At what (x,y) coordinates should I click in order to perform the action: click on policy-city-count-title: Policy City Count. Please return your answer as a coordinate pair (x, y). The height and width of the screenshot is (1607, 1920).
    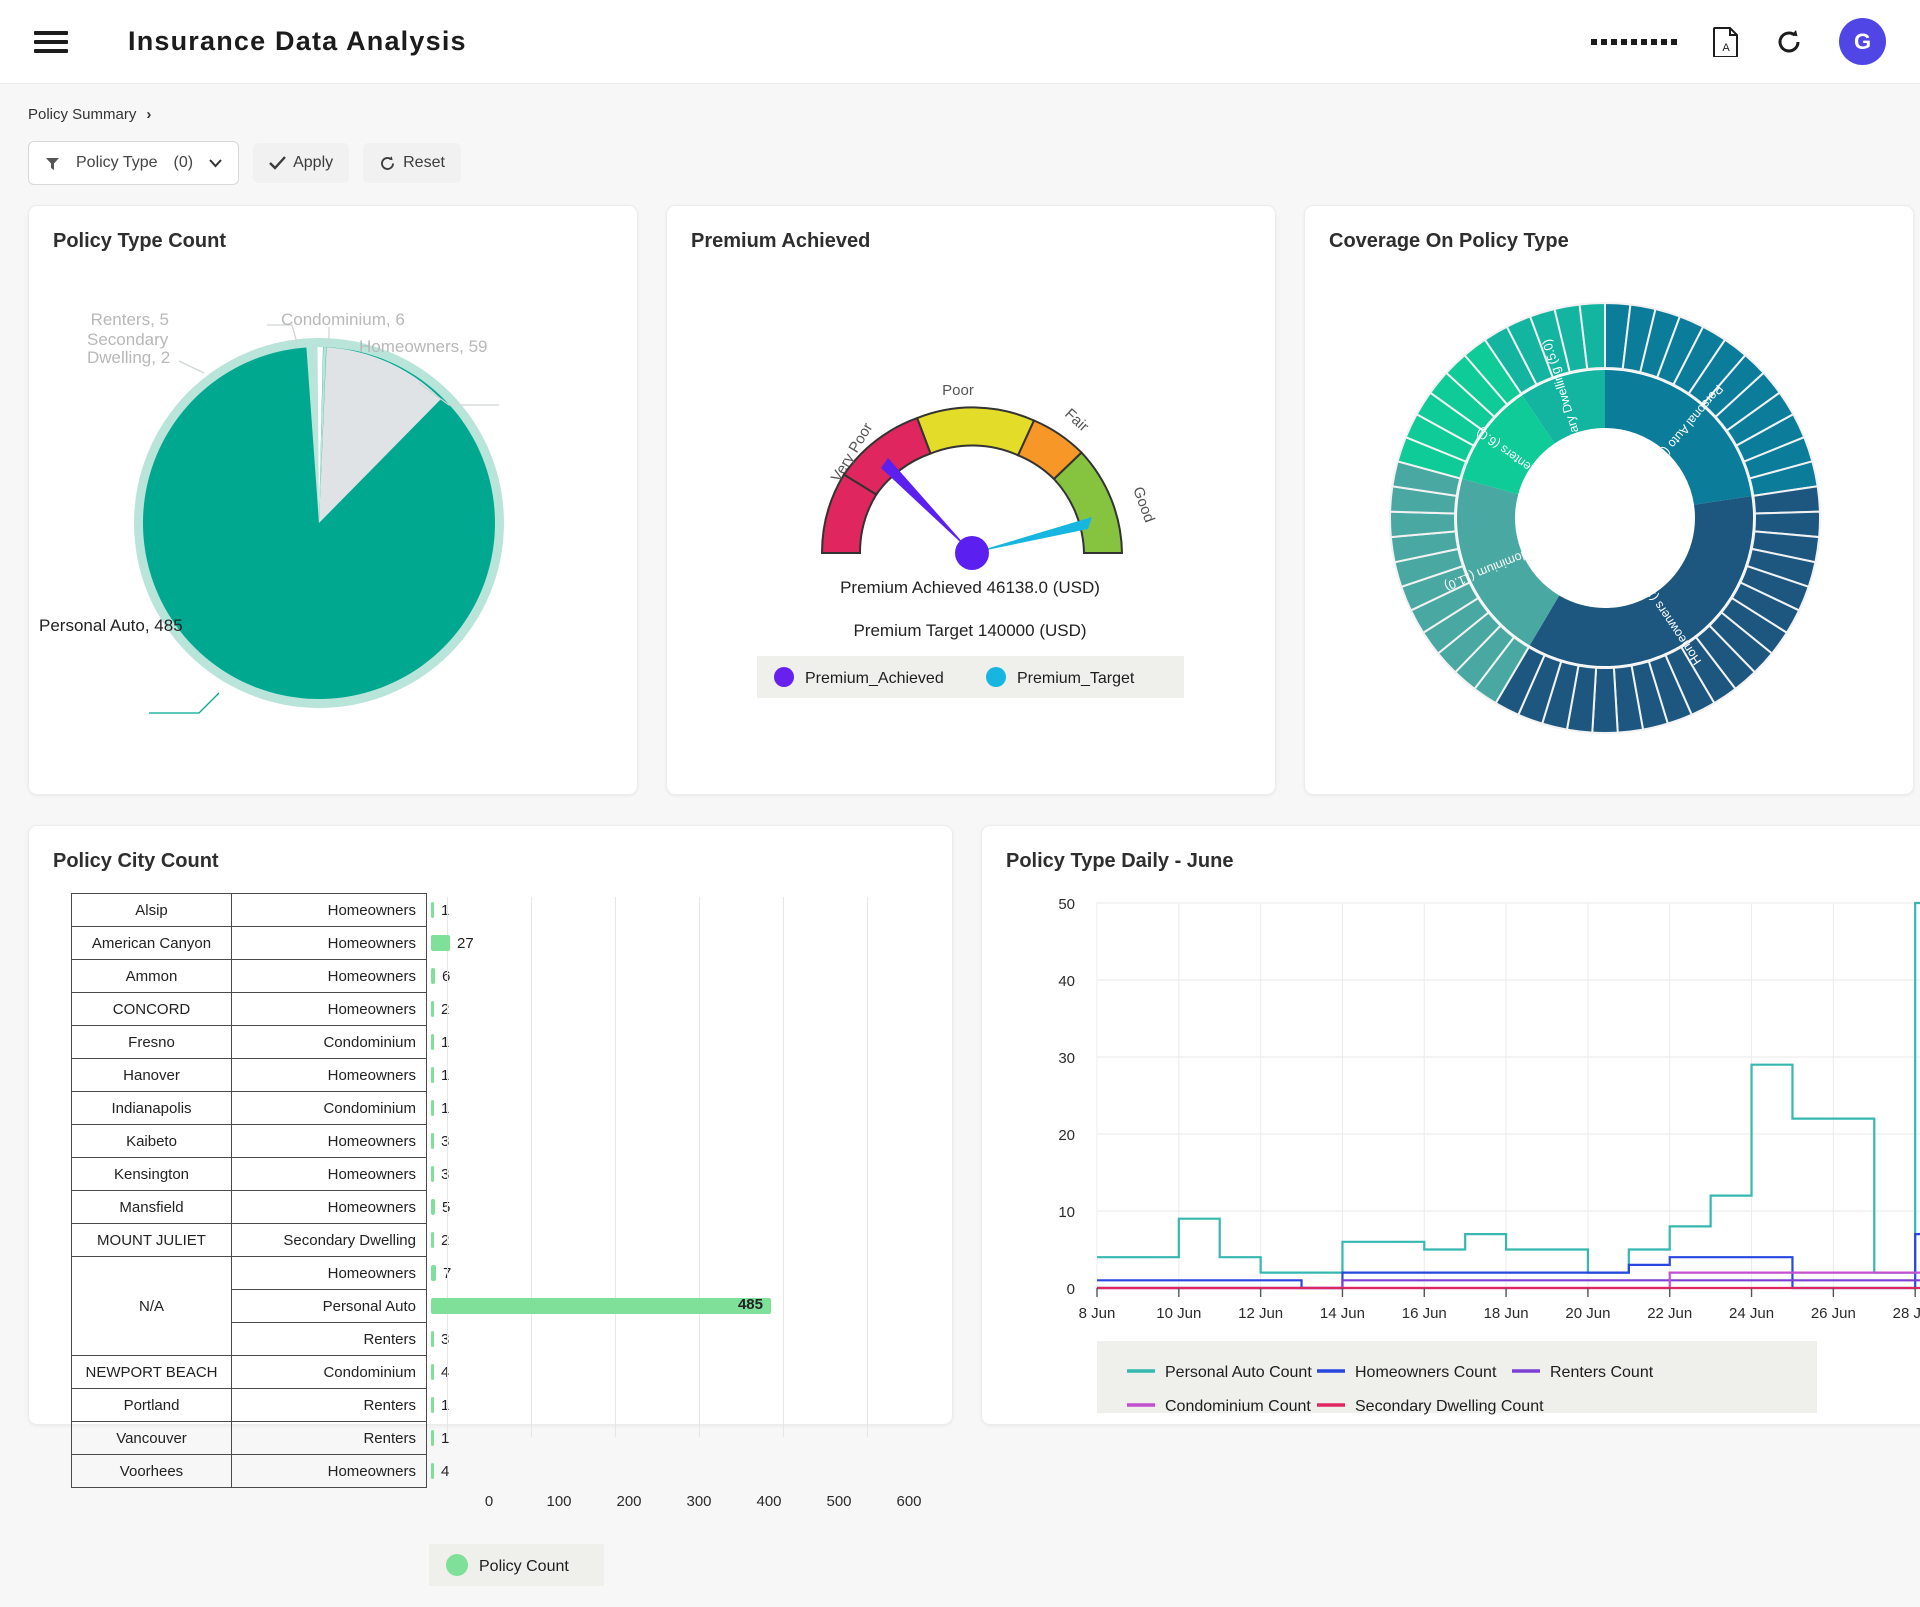
    Looking at the image, I should click on (136, 861).